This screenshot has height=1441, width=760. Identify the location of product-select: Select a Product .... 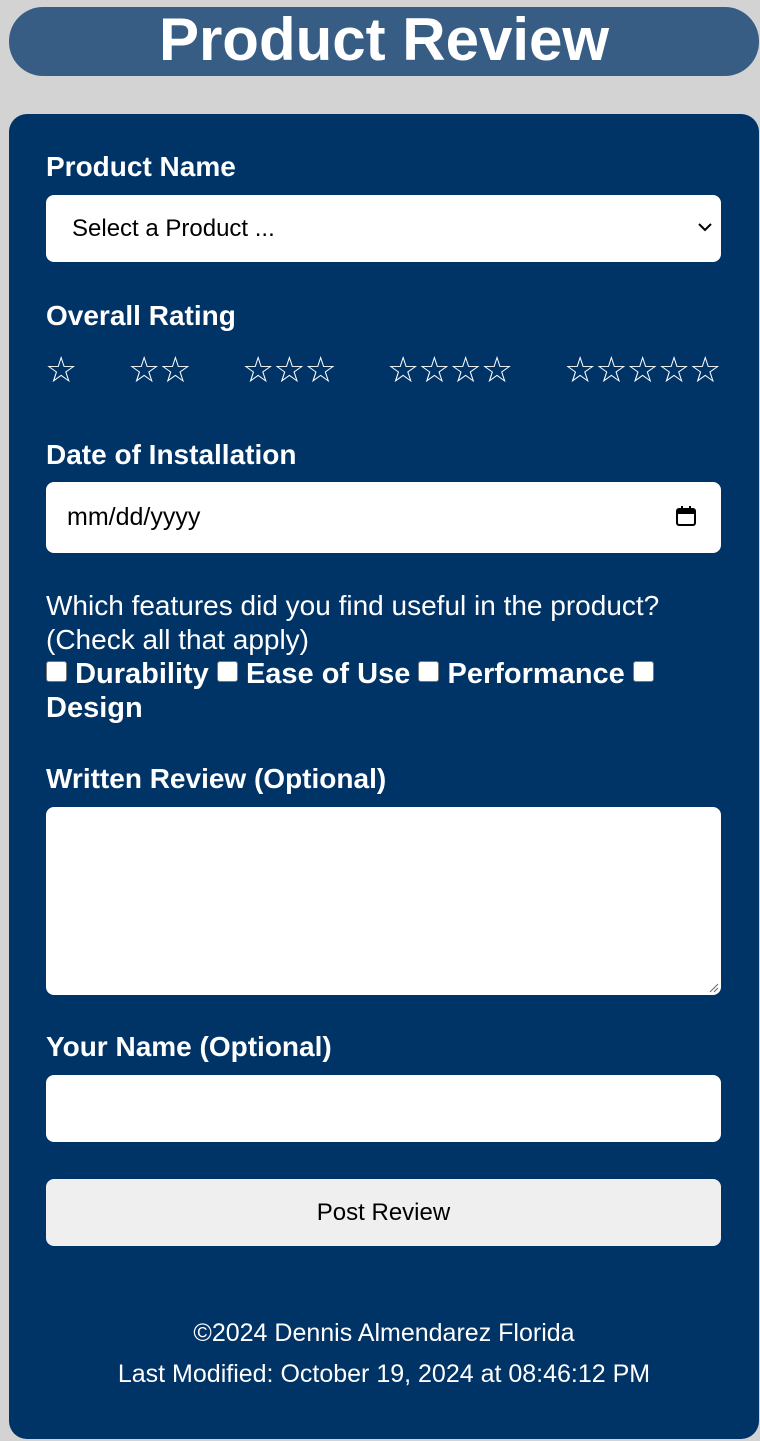
(383, 228).